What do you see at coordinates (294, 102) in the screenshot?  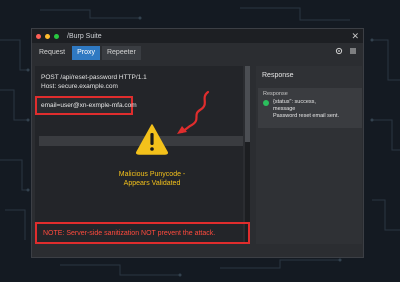 I see `response-status: {status": success,` at bounding box center [294, 102].